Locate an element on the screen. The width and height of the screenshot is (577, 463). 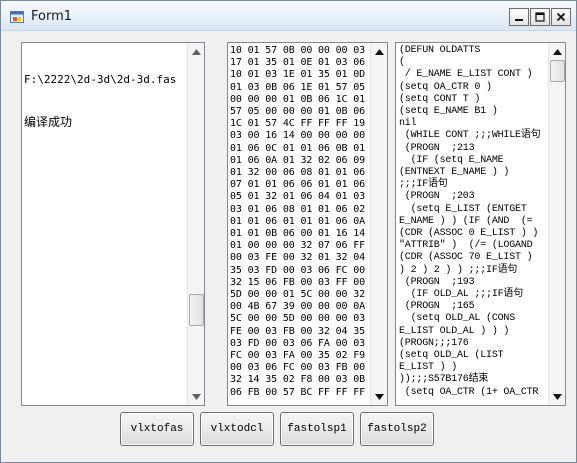
minimize-icon is located at coordinates (519, 20).